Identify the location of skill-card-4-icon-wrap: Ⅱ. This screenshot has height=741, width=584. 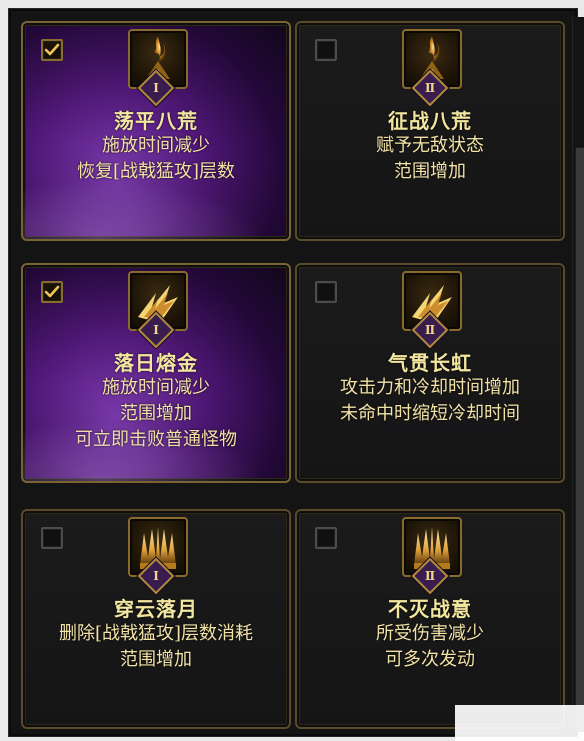
(432, 310).